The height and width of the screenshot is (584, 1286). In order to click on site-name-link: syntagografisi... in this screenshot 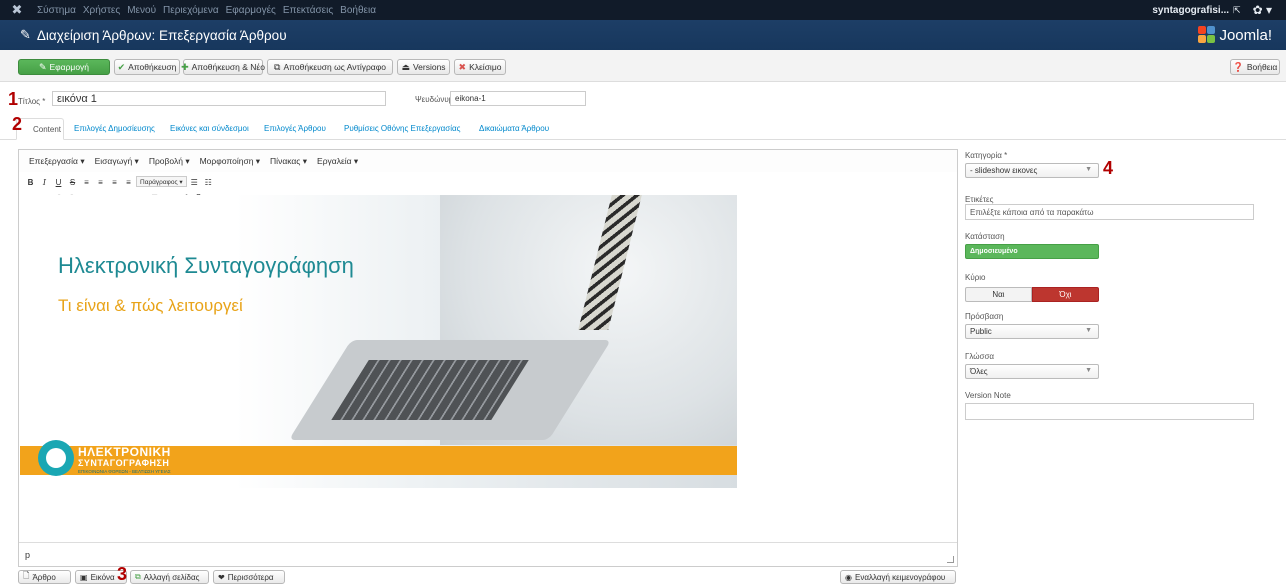, I will do `click(1190, 10)`.